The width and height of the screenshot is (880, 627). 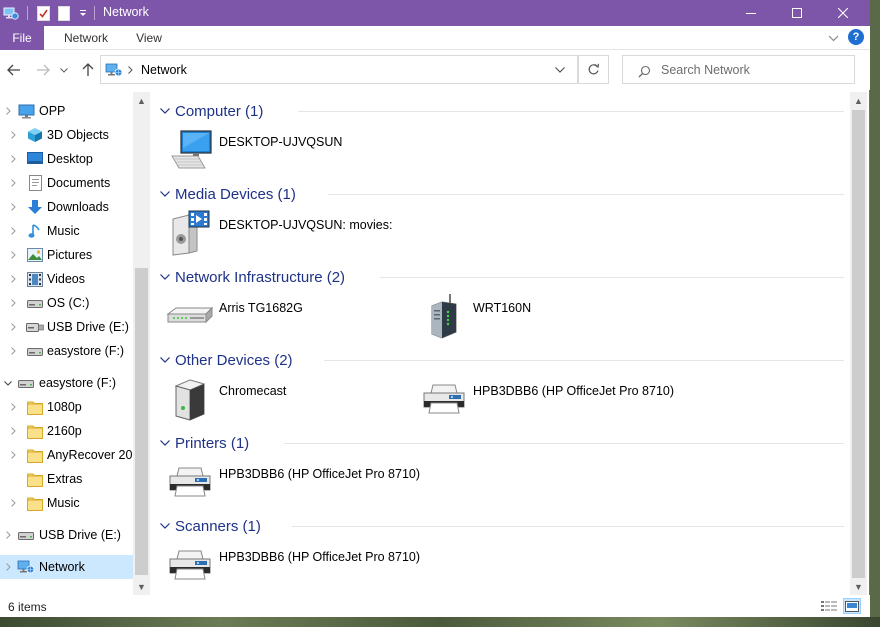 What do you see at coordinates (203, 443) in the screenshot?
I see `group-header: Printers (1)` at bounding box center [203, 443].